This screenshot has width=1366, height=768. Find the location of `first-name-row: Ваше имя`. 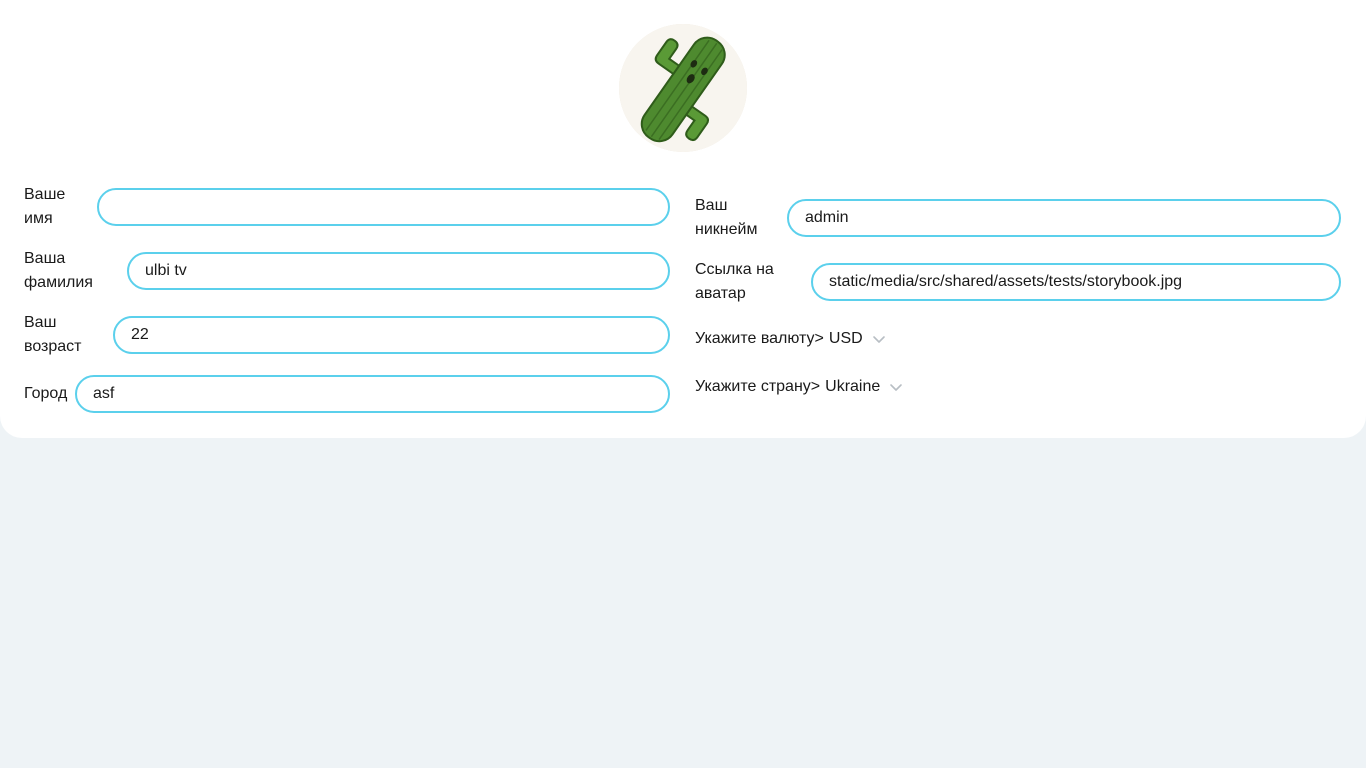

first-name-row: Ваше имя is located at coordinates (347, 207).